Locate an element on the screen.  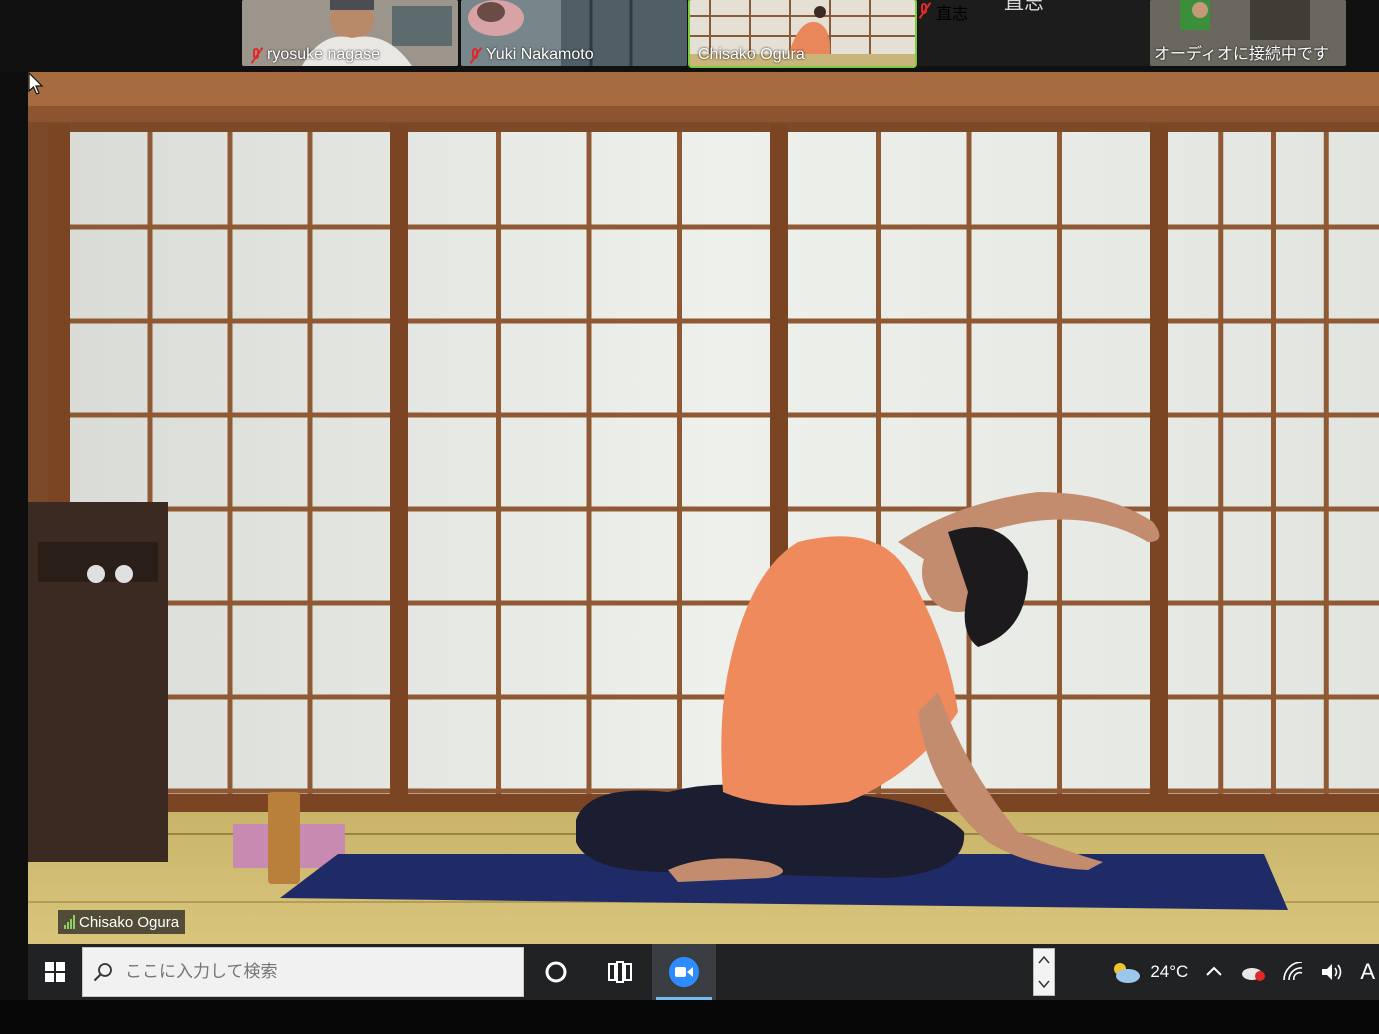
chevron-updown-icon is located at coordinates (1044, 972).